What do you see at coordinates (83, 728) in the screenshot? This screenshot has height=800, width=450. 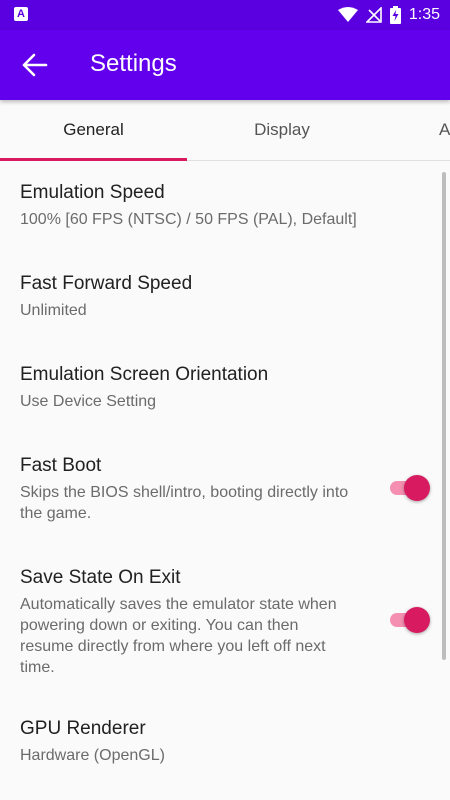 I see `pref-title: GPU Renderer` at bounding box center [83, 728].